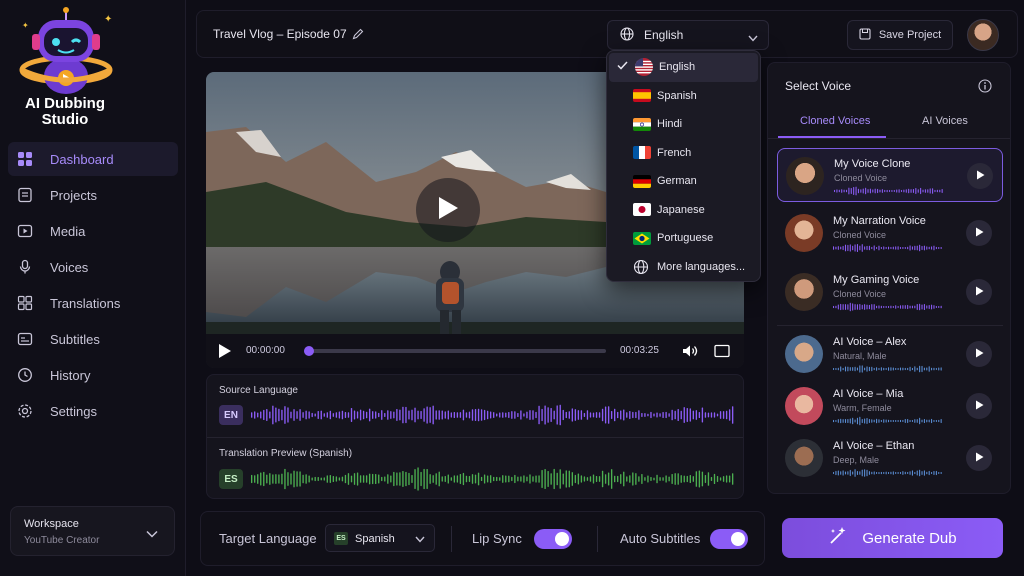  I want to click on language-option-spanish: Spanish, so click(683, 96).